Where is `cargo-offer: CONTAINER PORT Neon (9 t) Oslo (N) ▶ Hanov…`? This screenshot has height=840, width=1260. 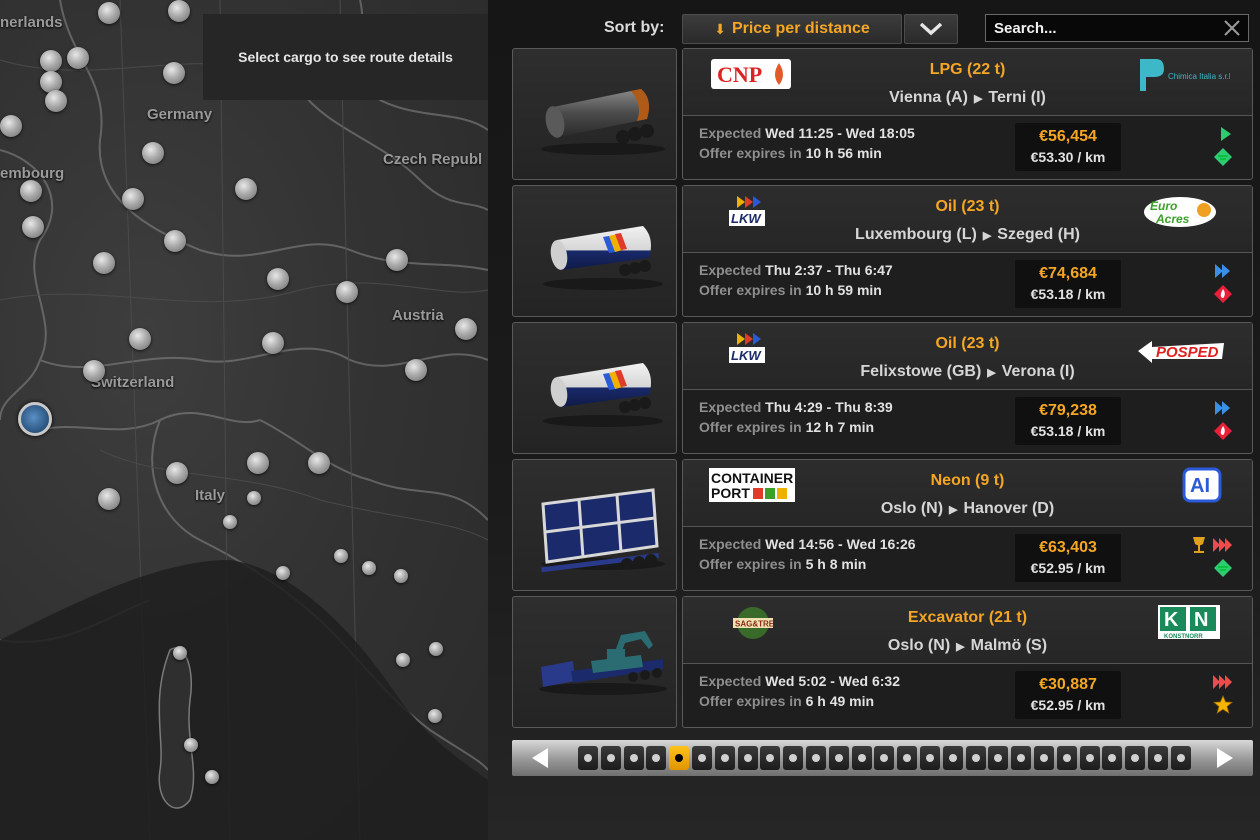 cargo-offer: CONTAINER PORT Neon (9 t) Oslo (N) ▶ Hanov… is located at coordinates (882, 525).